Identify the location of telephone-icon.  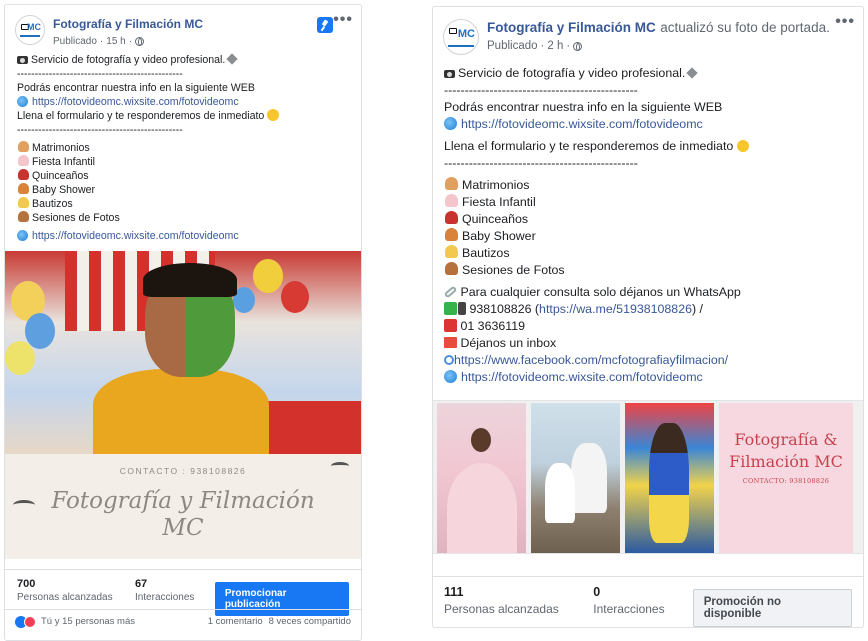
(450, 325).